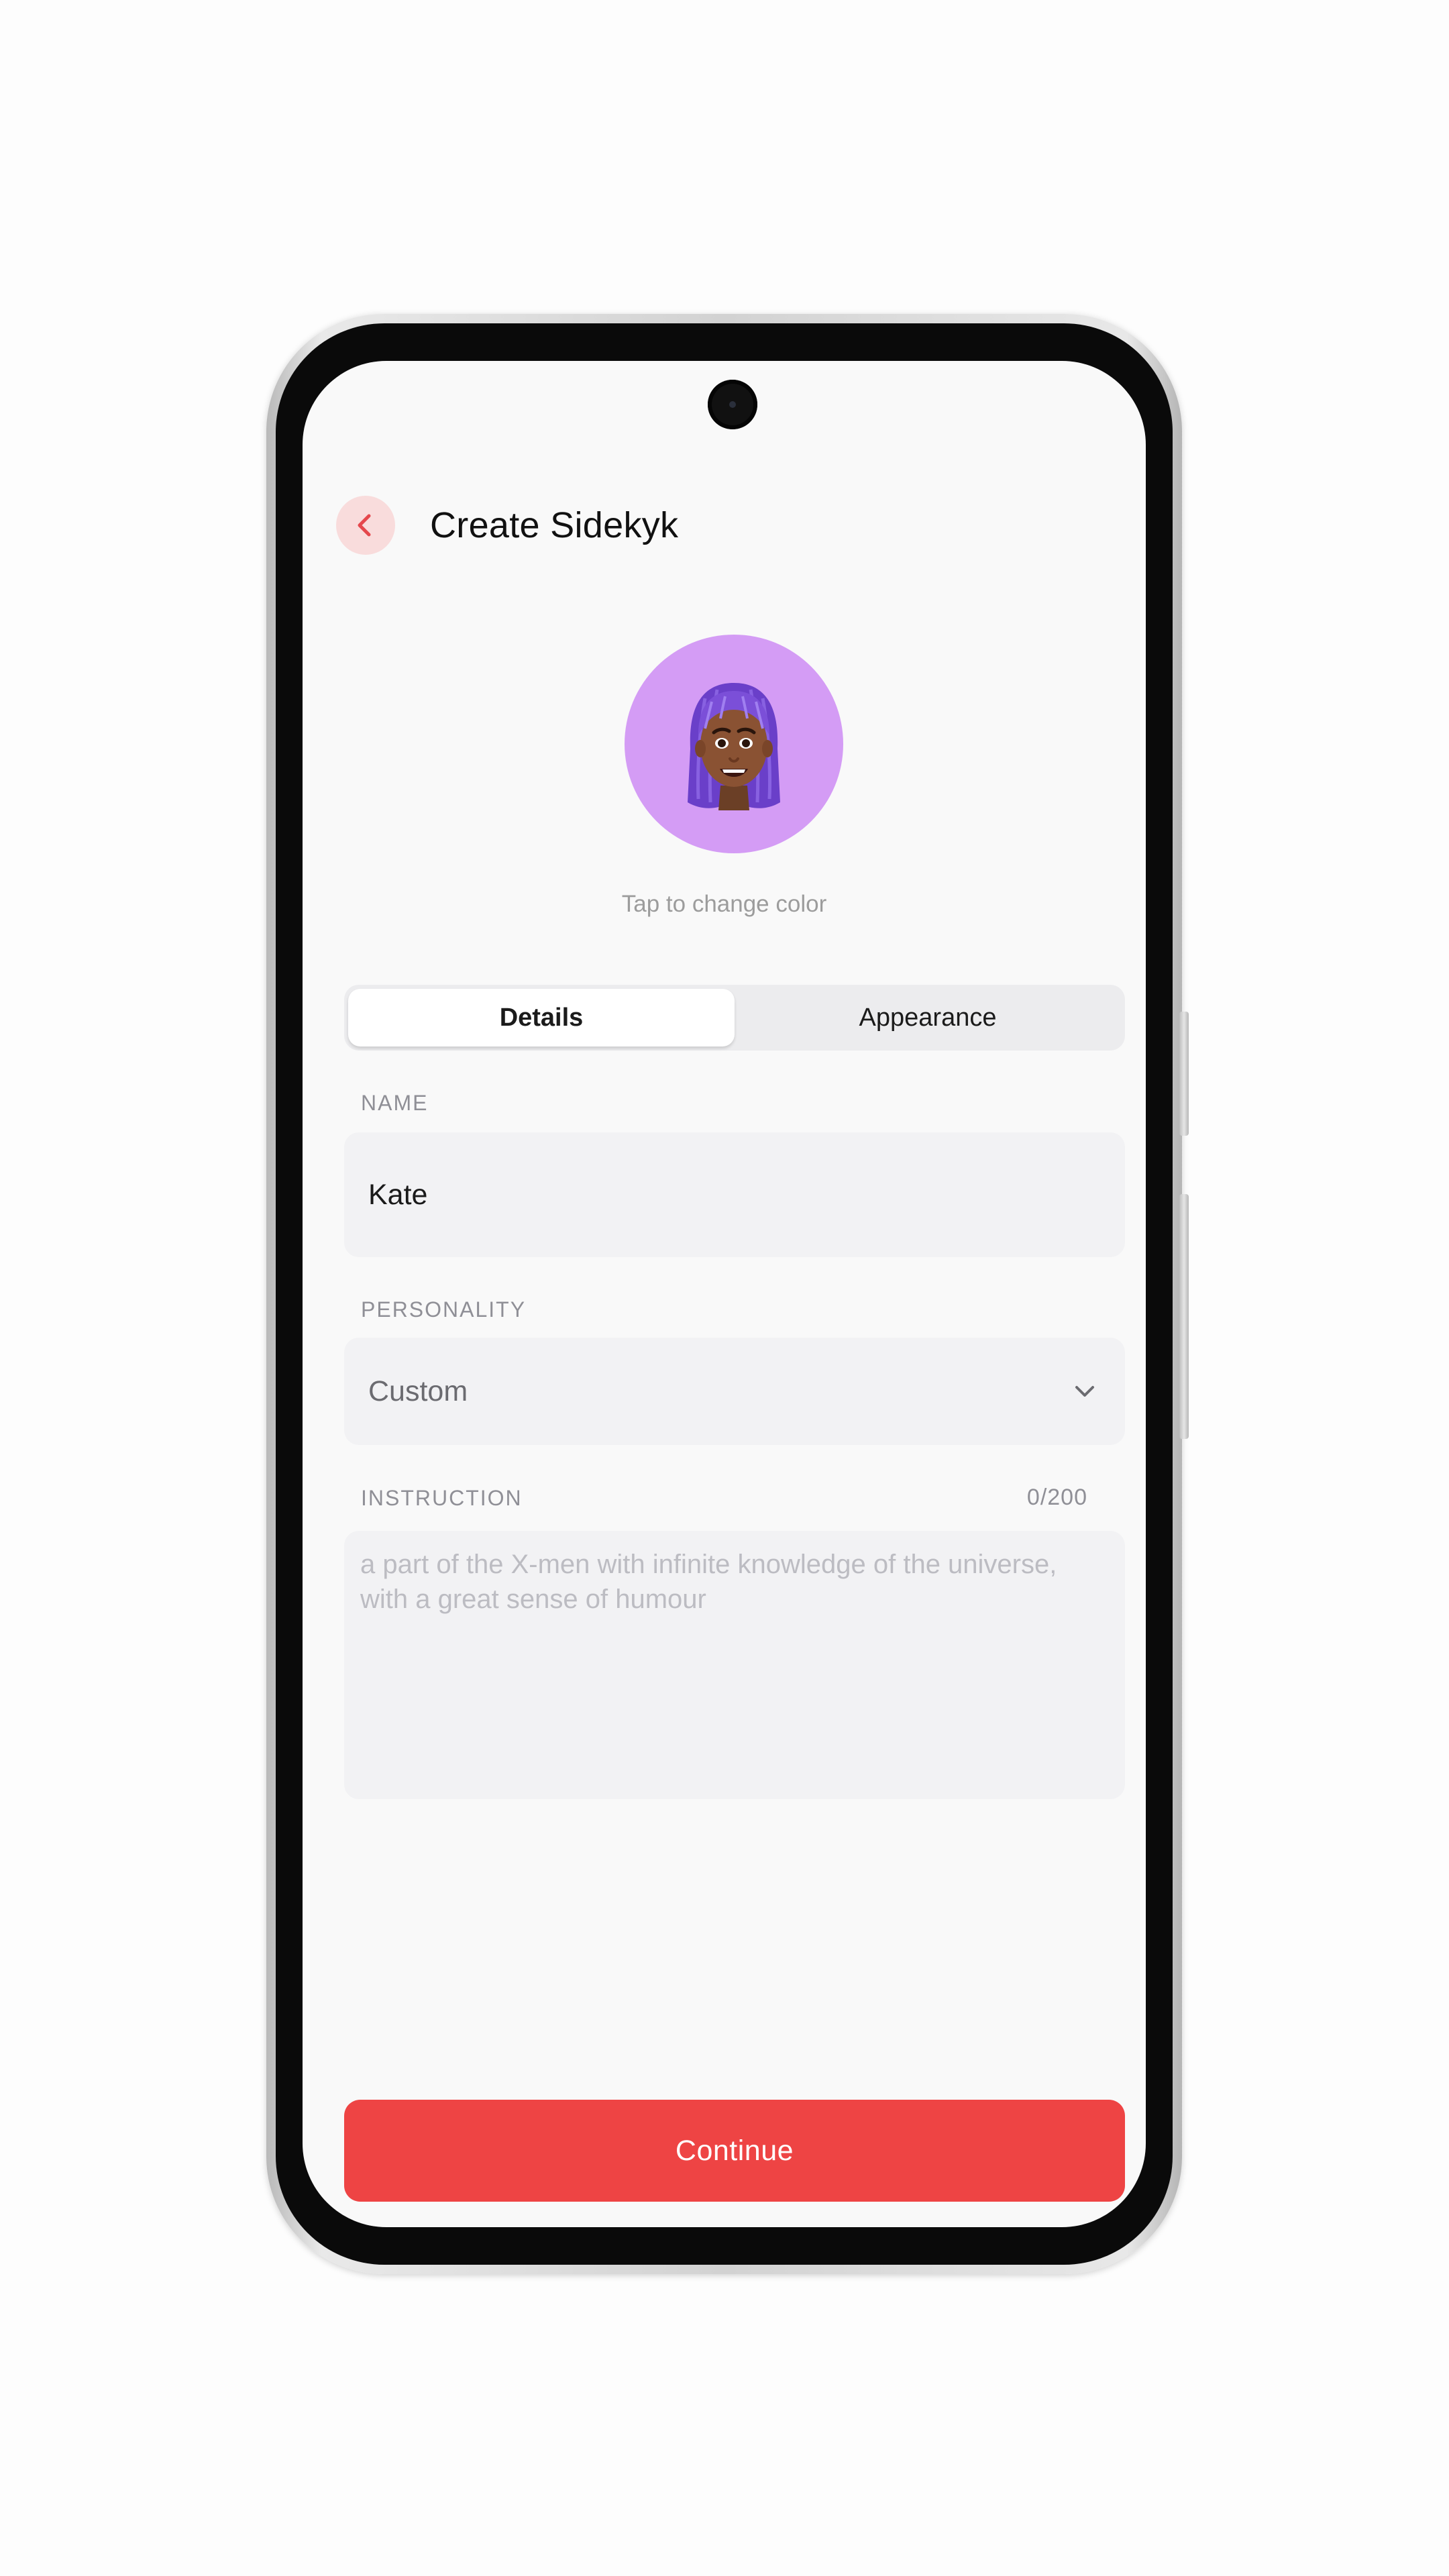 The height and width of the screenshot is (2576, 1449). Describe the element at coordinates (705, 525) in the screenshot. I see `header: Create Sidekyk` at that location.